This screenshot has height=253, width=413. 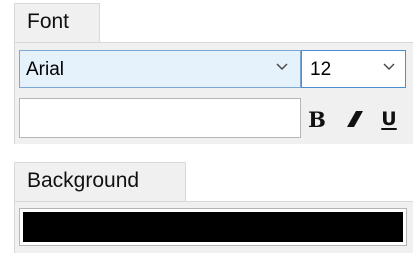 I want to click on background-color-swatch, so click(x=213, y=227).